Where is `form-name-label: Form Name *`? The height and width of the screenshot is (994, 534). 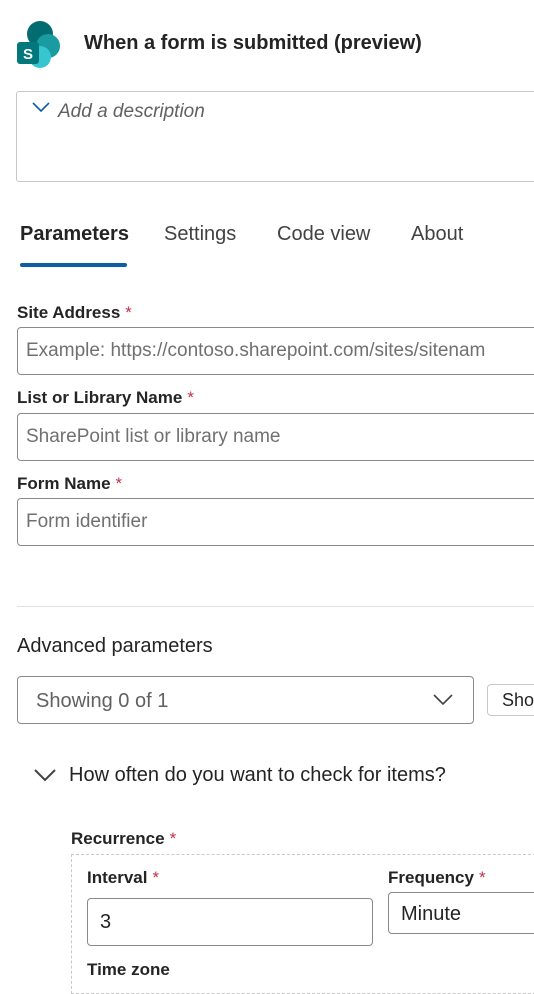 form-name-label: Form Name * is located at coordinates (70, 483).